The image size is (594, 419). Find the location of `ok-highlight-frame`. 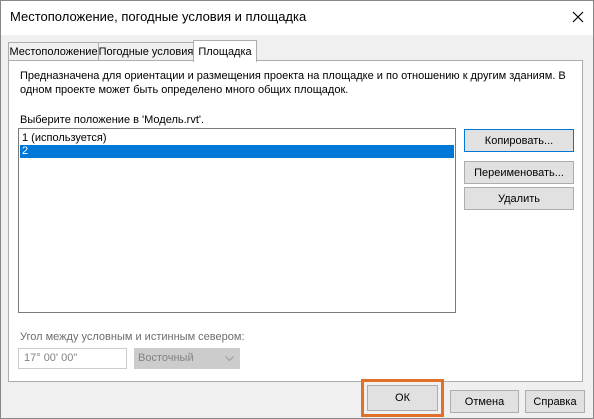

ok-highlight-frame is located at coordinates (402, 398).